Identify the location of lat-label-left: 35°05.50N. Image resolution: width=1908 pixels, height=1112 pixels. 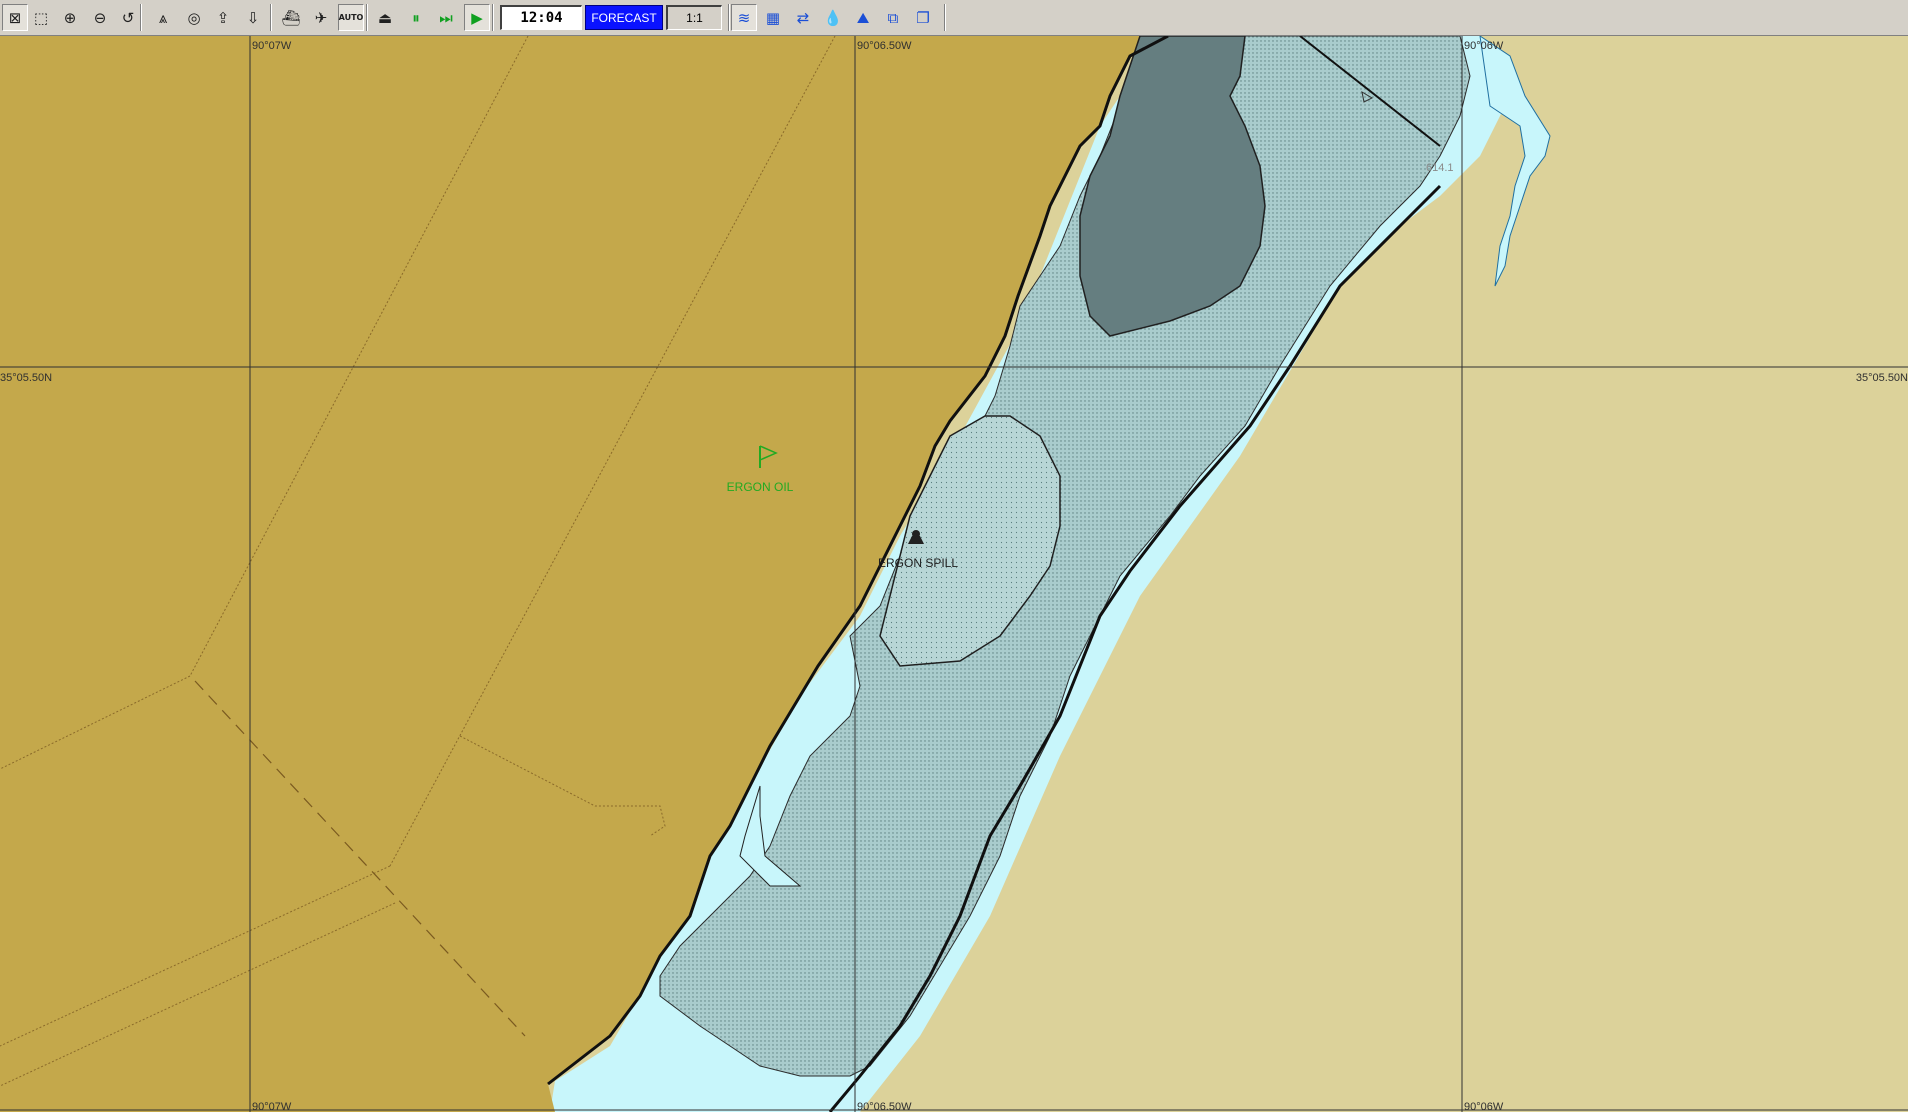
(26, 378).